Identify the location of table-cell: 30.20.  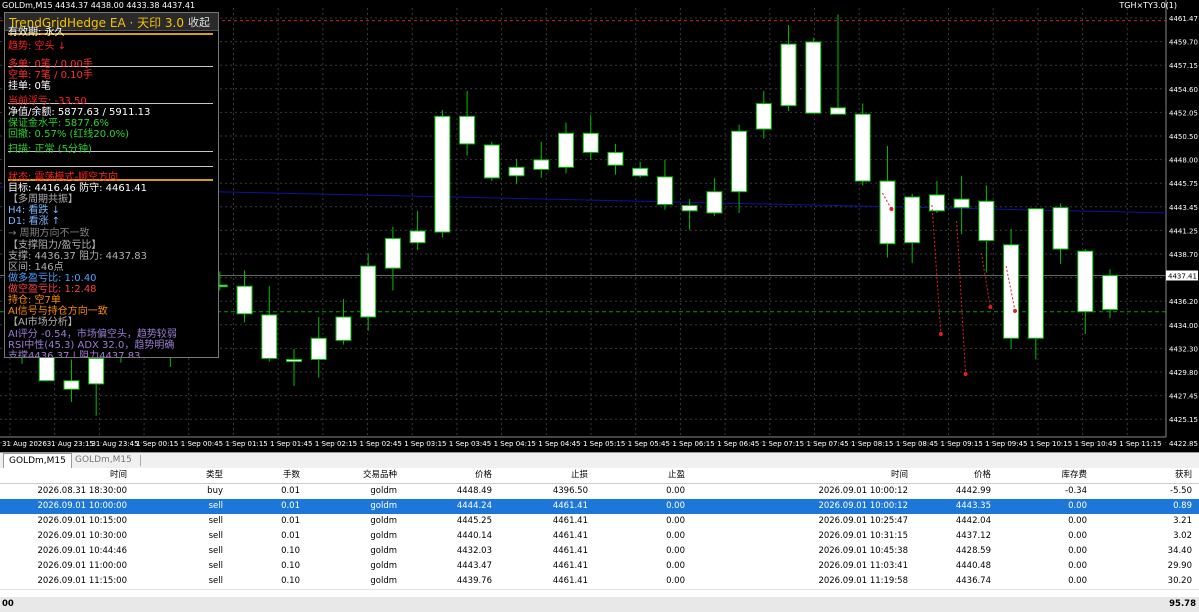
(1179, 581).